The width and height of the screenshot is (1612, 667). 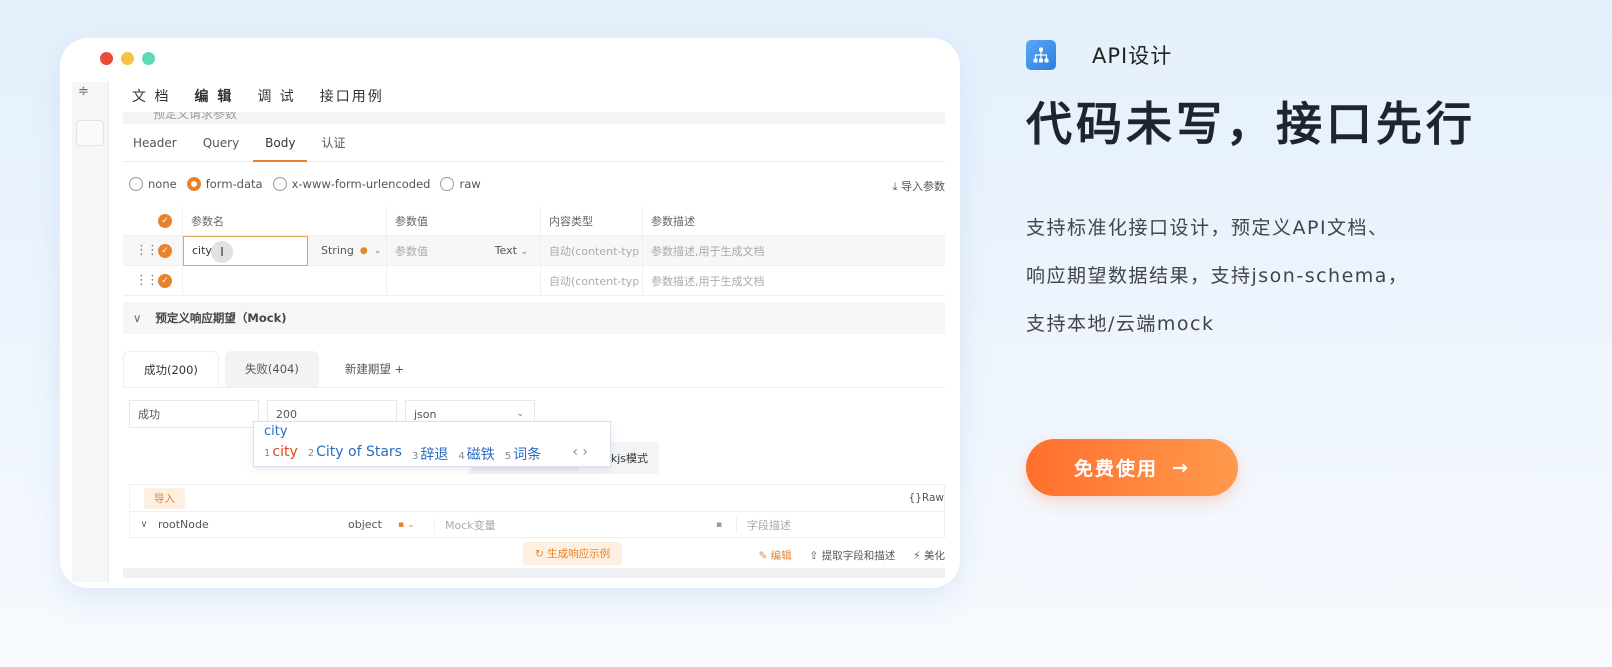 I want to click on value-cell, so click(x=464, y=280).